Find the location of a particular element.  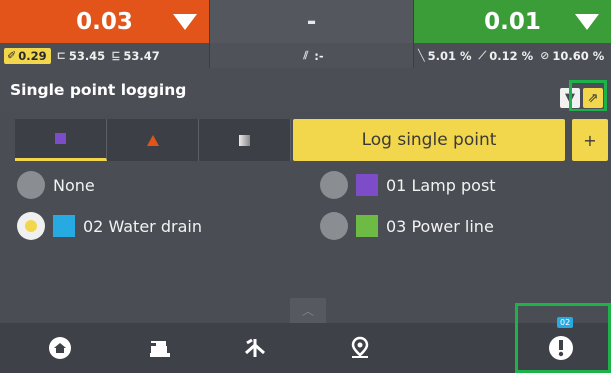

panel-header: Single point logging ▼ ⇗ is located at coordinates (305, 90).